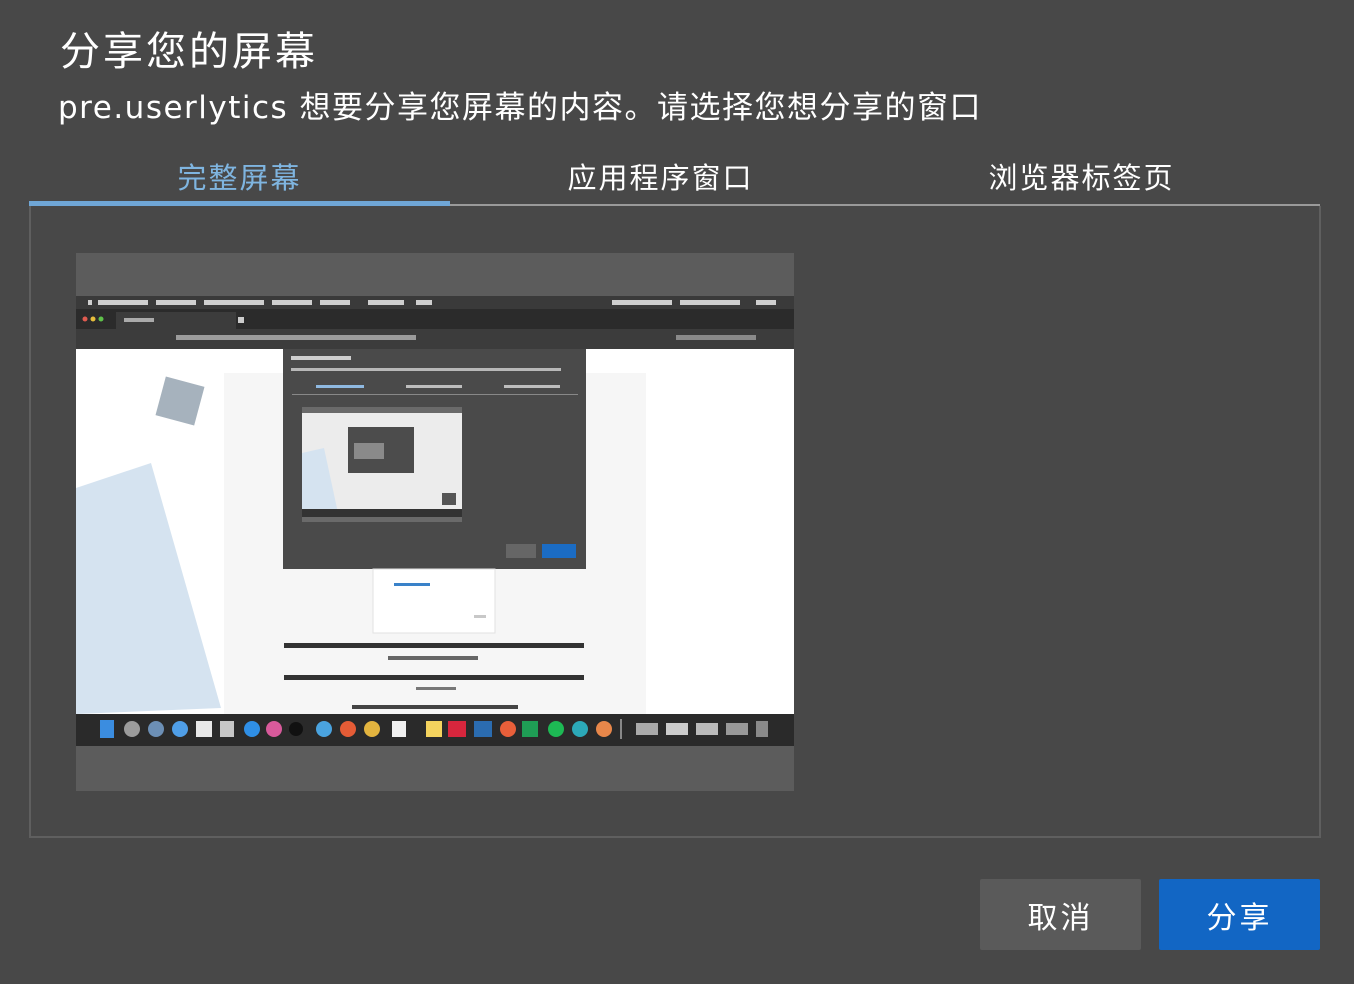 This screenshot has height=984, width=1354. Describe the element at coordinates (520, 108) in the screenshot. I see `dialog-subtitle: pre.userlytics 想要分享您屏幕的内容。请选择您想分享的窗口` at that location.